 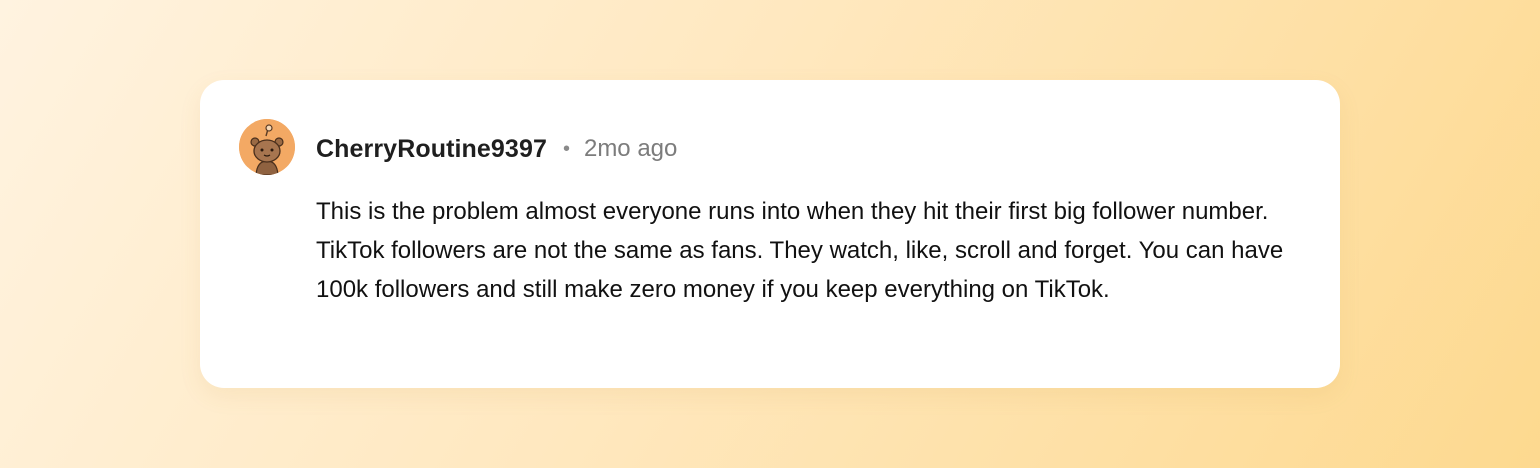 What do you see at coordinates (630, 149) in the screenshot?
I see `timestamp: 2mo ago` at bounding box center [630, 149].